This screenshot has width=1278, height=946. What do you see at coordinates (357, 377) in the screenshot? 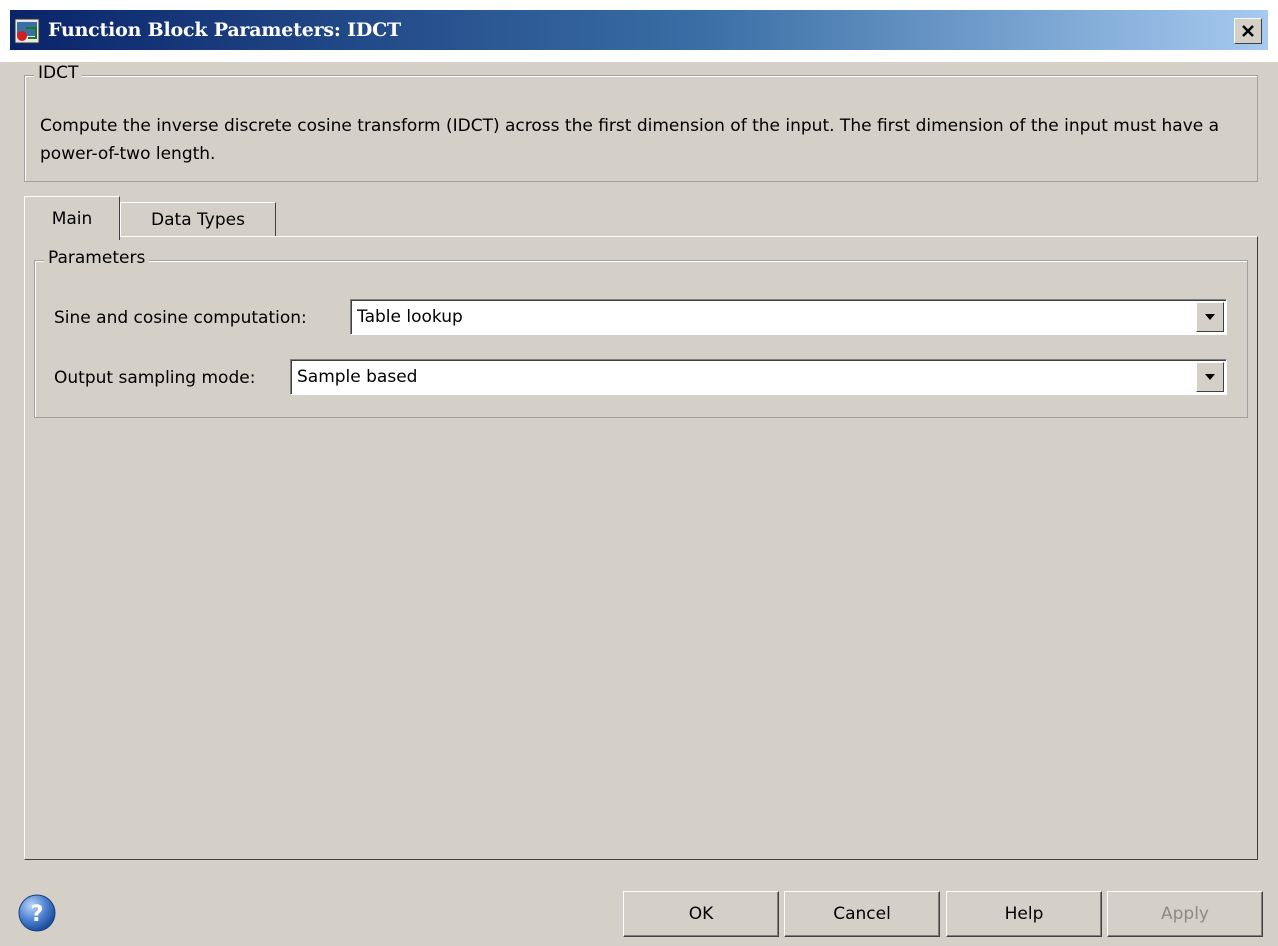
I see `output-sampling-value: Sample based` at bounding box center [357, 377].